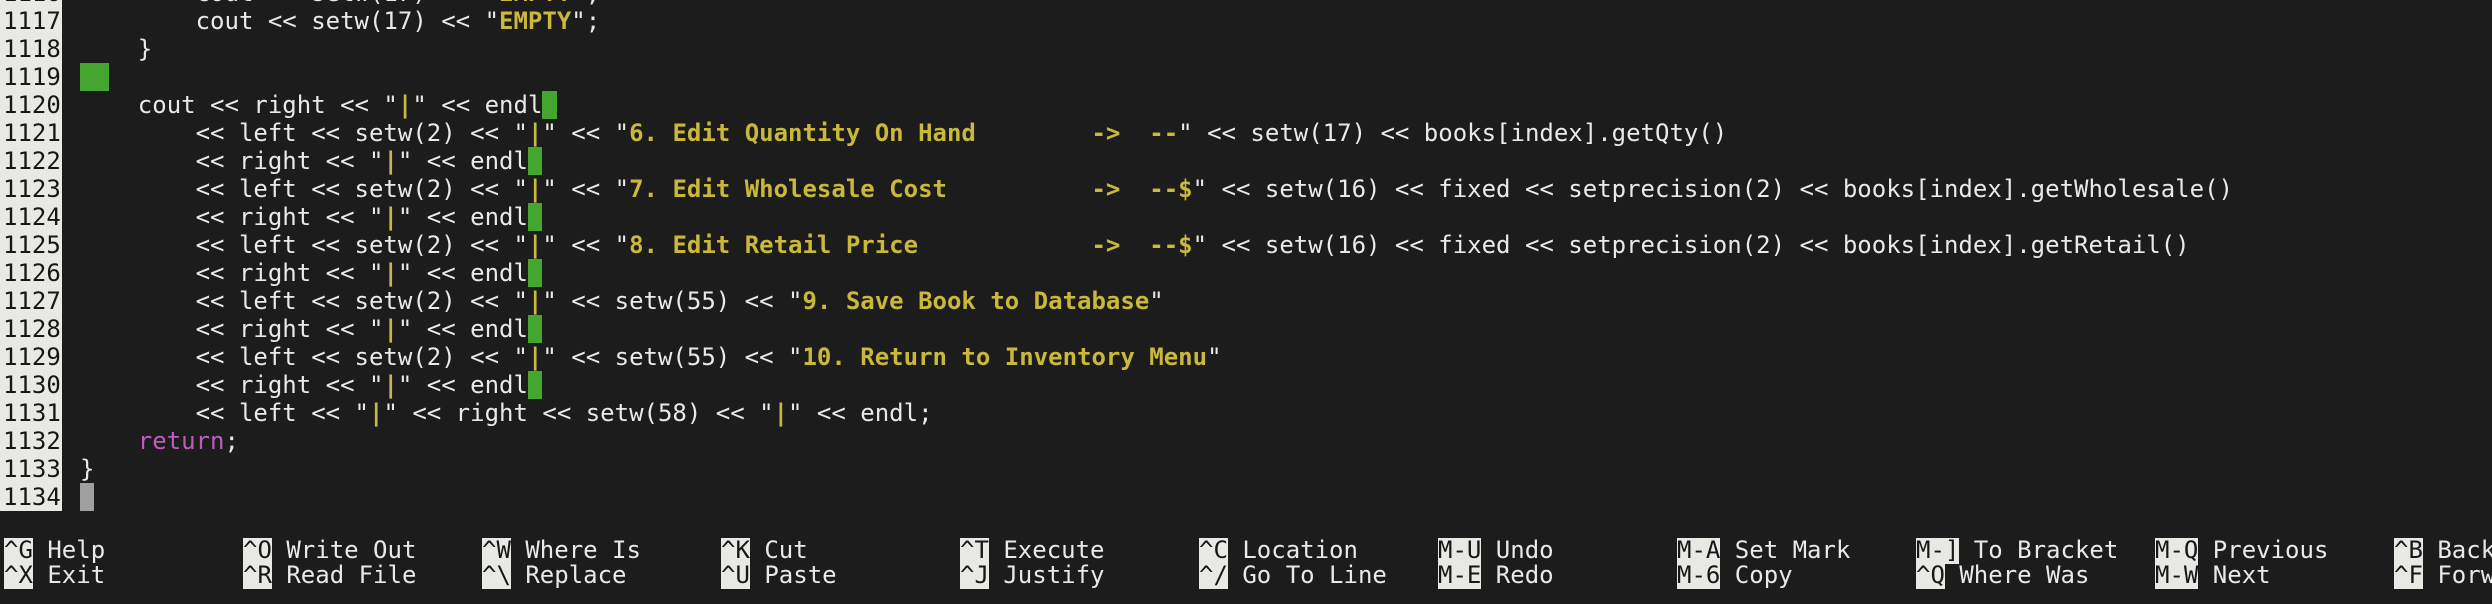 The width and height of the screenshot is (2492, 604). Describe the element at coordinates (85, 77) in the screenshot. I see `line-content` at that location.